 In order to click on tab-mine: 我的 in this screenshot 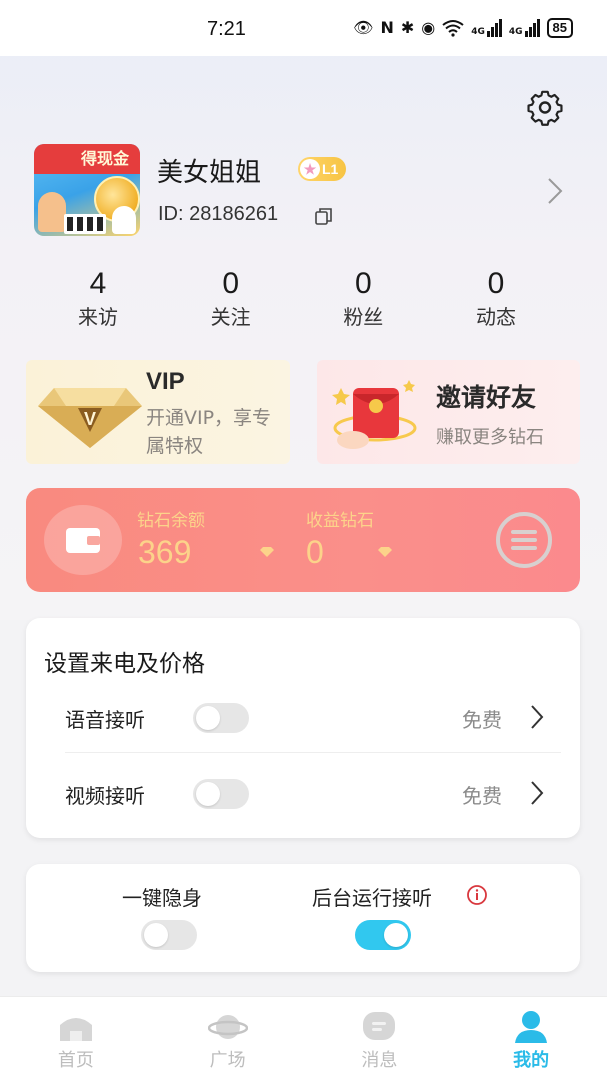, I will do `click(531, 1038)`.